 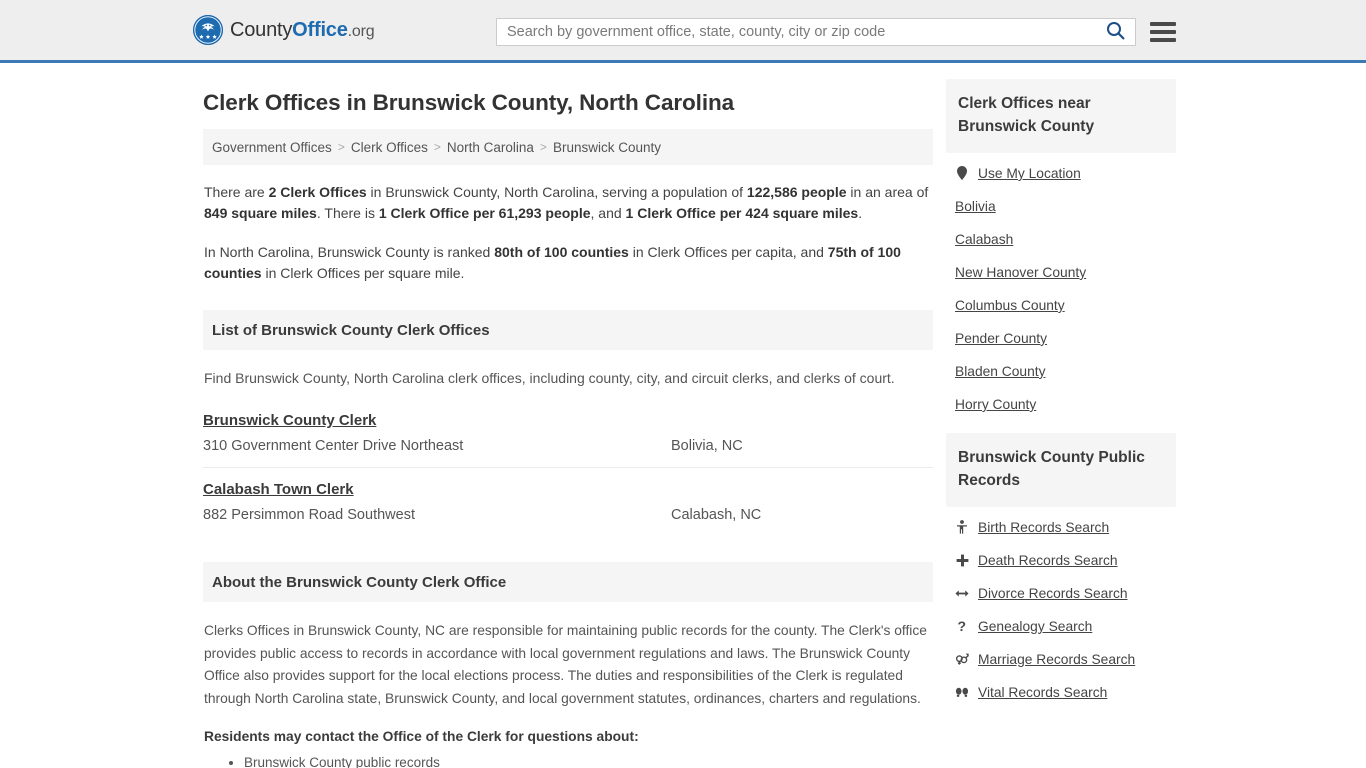 What do you see at coordinates (860, 213) in the screenshot?
I see `intro-text: .` at bounding box center [860, 213].